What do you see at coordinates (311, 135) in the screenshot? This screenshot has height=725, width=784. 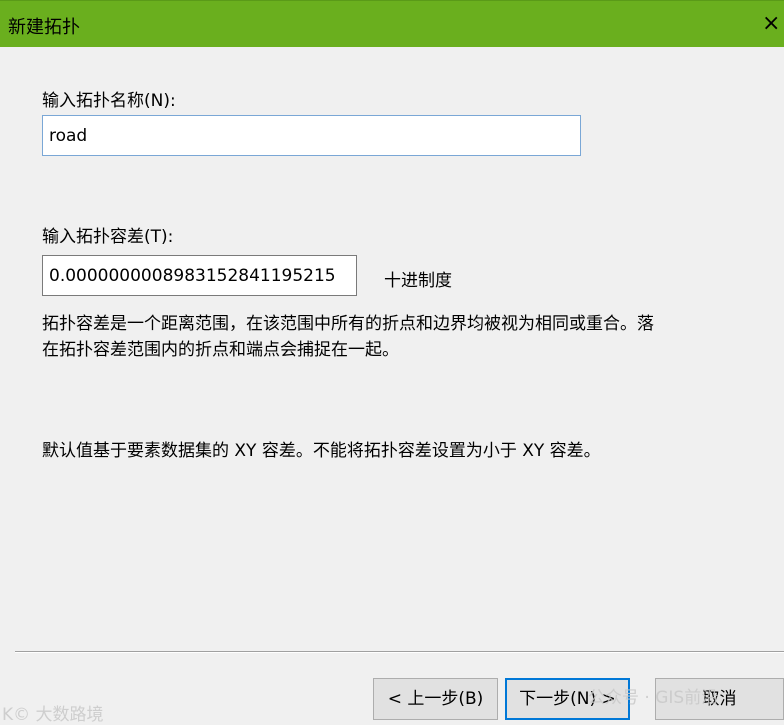 I see `topology-name-input` at bounding box center [311, 135].